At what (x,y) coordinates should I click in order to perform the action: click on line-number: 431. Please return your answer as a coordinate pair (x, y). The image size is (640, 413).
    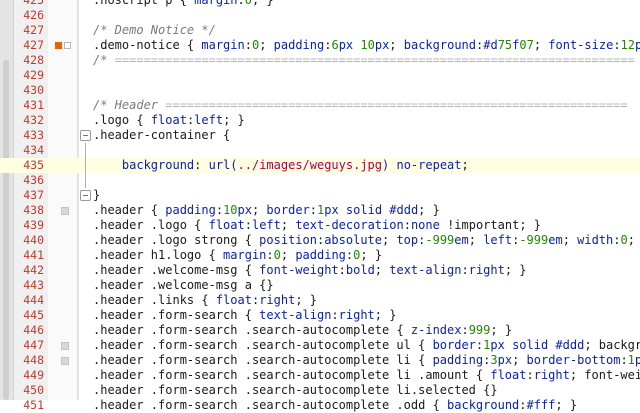
    Looking at the image, I should click on (33, 105).